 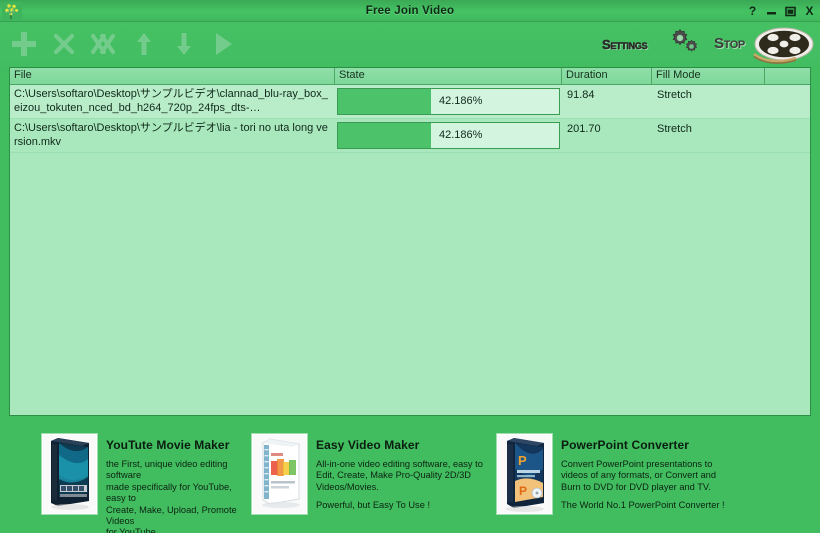 I want to click on plus-icon, so click(x=24, y=44).